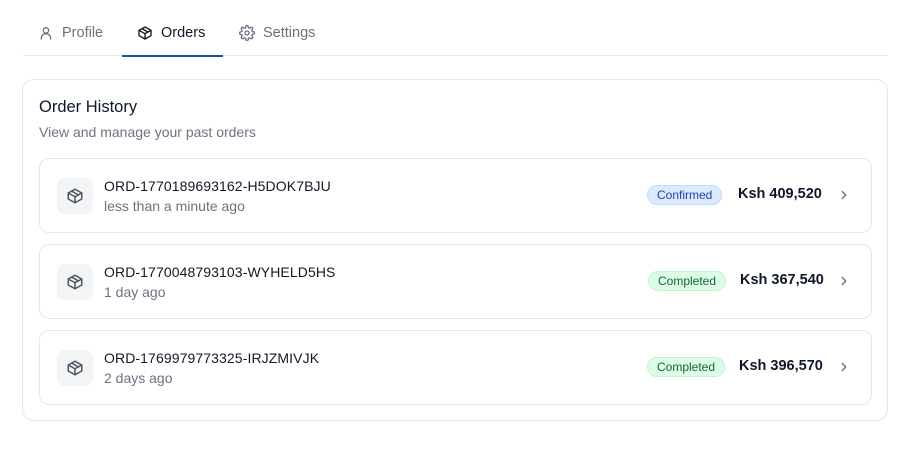 The image size is (915, 449). What do you see at coordinates (138, 378) in the screenshot?
I see `order-time: 2 days ago` at bounding box center [138, 378].